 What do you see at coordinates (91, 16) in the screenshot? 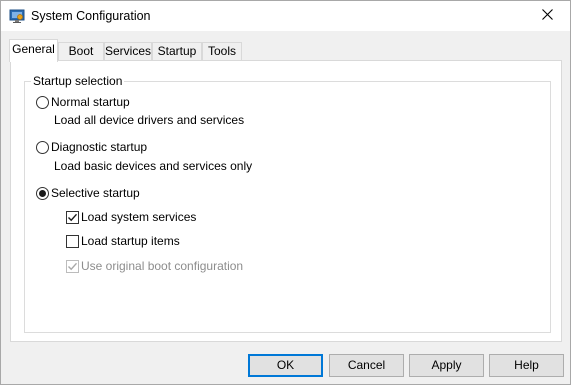
I see `window-title: System Configuration` at bounding box center [91, 16].